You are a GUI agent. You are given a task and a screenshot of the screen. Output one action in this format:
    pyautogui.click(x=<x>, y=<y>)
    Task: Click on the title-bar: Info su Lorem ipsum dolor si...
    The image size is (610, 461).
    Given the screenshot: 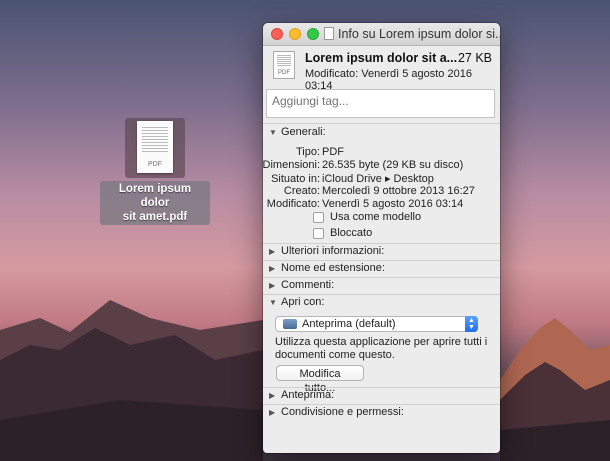 What is the action you would take?
    pyautogui.click(x=381, y=34)
    